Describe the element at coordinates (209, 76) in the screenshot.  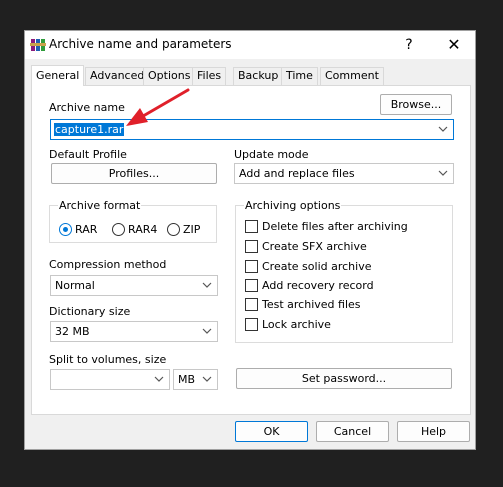
I see `tab-files: Files` at that location.